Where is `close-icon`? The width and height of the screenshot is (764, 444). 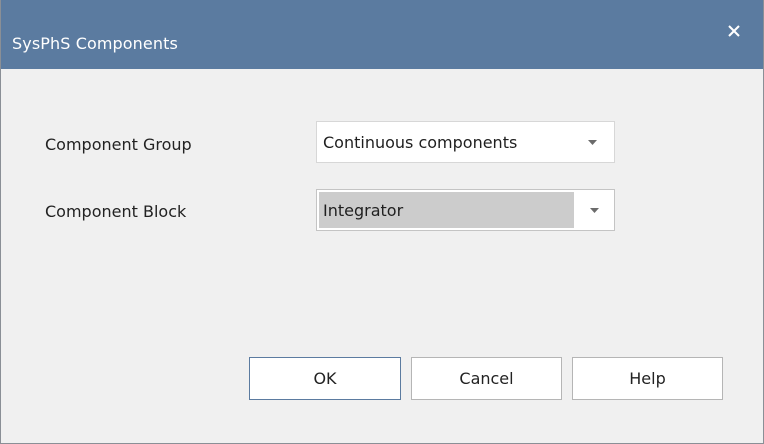 close-icon is located at coordinates (734, 31).